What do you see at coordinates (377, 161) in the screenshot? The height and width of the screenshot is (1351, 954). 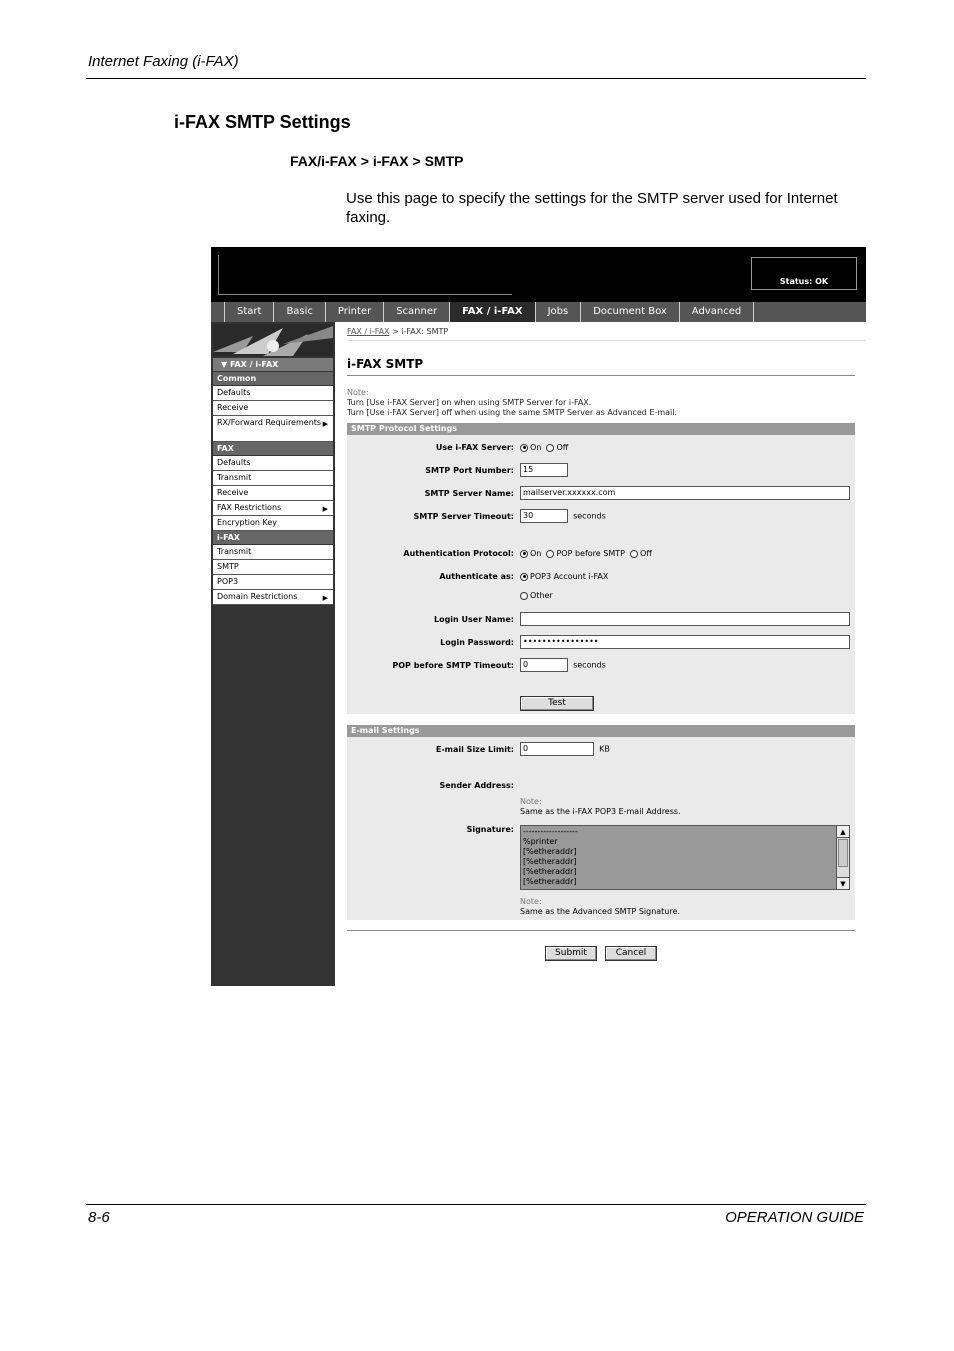 I see `menu-path: FAX/i-FAX > i-FAX > SMTP` at bounding box center [377, 161].